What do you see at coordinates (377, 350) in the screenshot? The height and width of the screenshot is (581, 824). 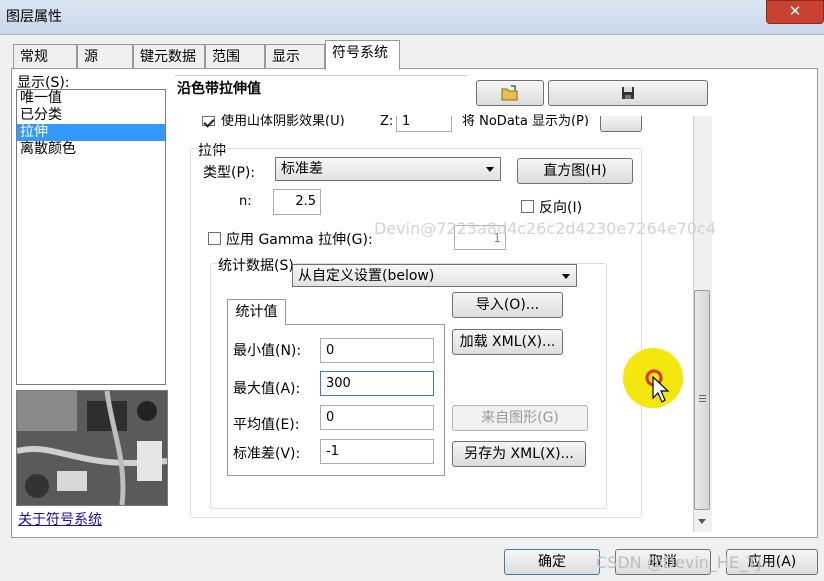 I see `min-field: 0` at bounding box center [377, 350].